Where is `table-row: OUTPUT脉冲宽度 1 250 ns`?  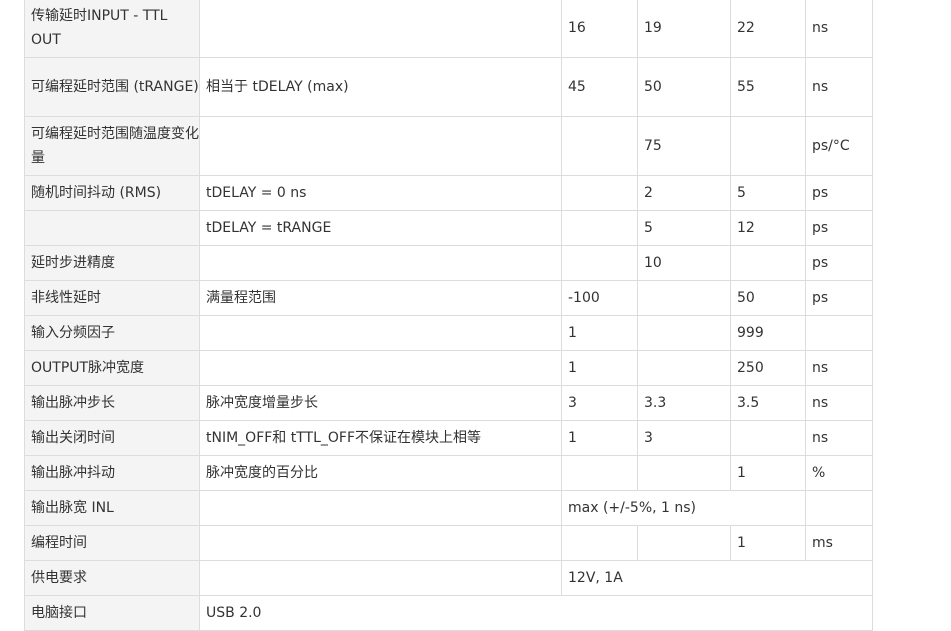
table-row: OUTPUT脉冲宽度 1 250 ns is located at coordinates (448, 368).